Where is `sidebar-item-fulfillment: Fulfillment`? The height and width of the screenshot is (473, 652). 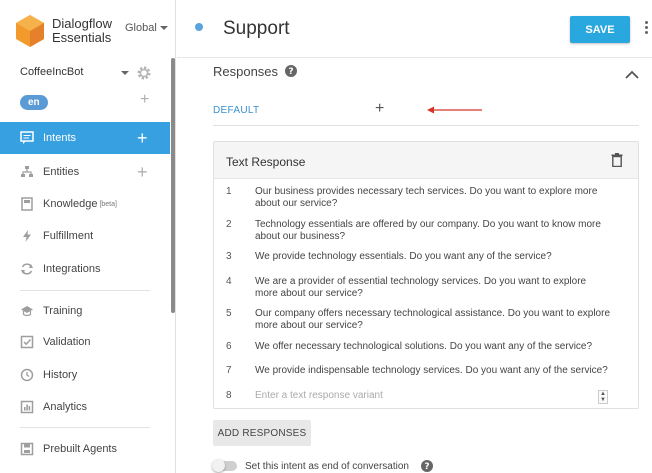
sidebar-item-fulfillment: Fulfillment is located at coordinates (85, 236).